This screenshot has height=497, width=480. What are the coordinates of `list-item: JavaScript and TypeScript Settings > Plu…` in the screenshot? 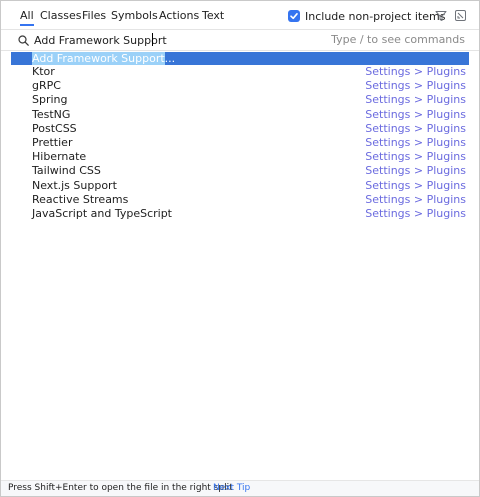 It's located at (240, 214).